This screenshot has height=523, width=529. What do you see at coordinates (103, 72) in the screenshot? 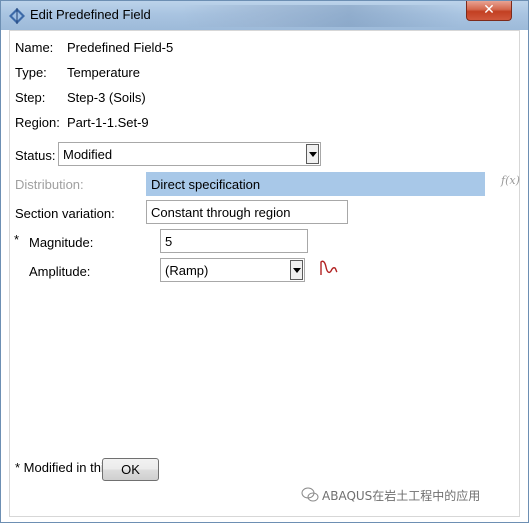
I see `type-value: Temperature` at bounding box center [103, 72].